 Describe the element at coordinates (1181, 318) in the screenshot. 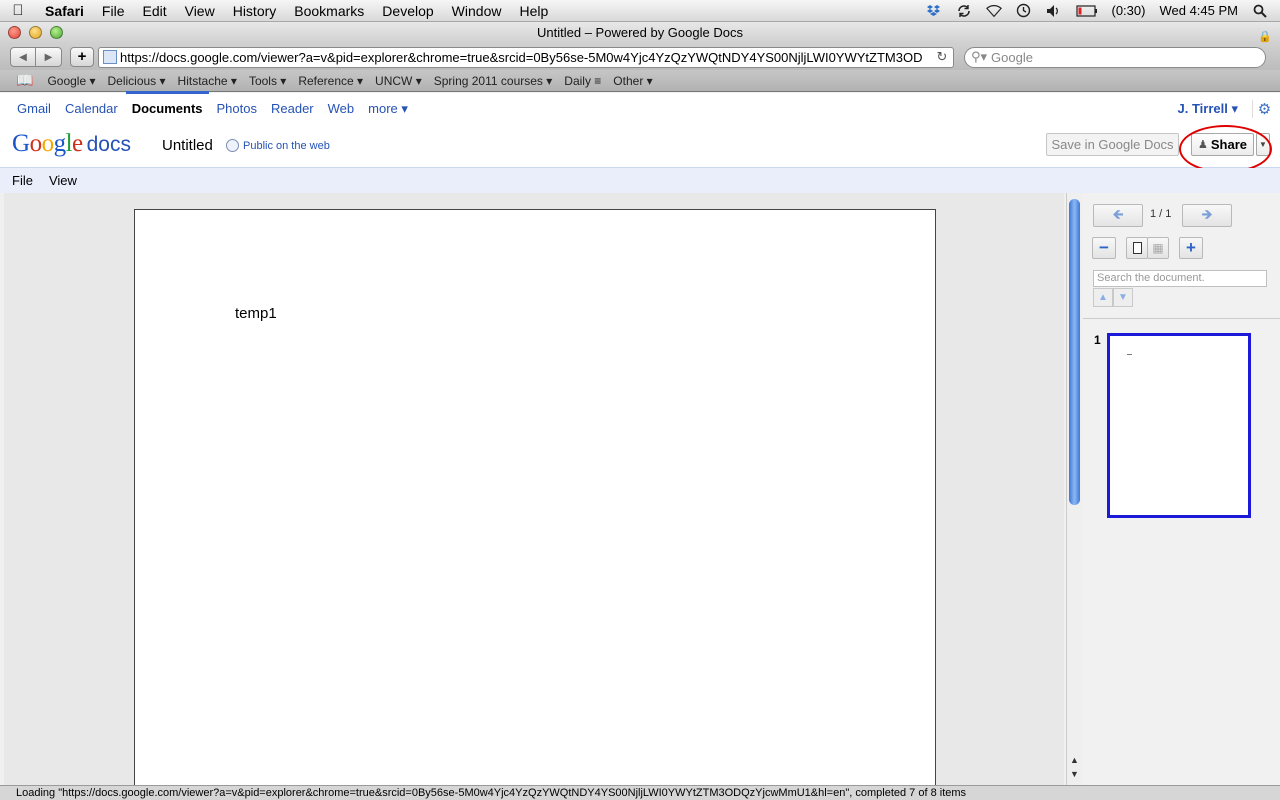

I see `side-panel-divider` at that location.